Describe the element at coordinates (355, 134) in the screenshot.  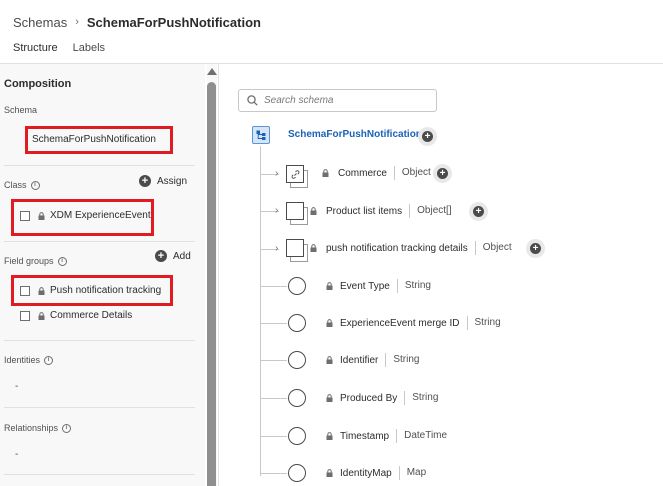
I see `schema-root-label: SchemaForPushNotification` at that location.